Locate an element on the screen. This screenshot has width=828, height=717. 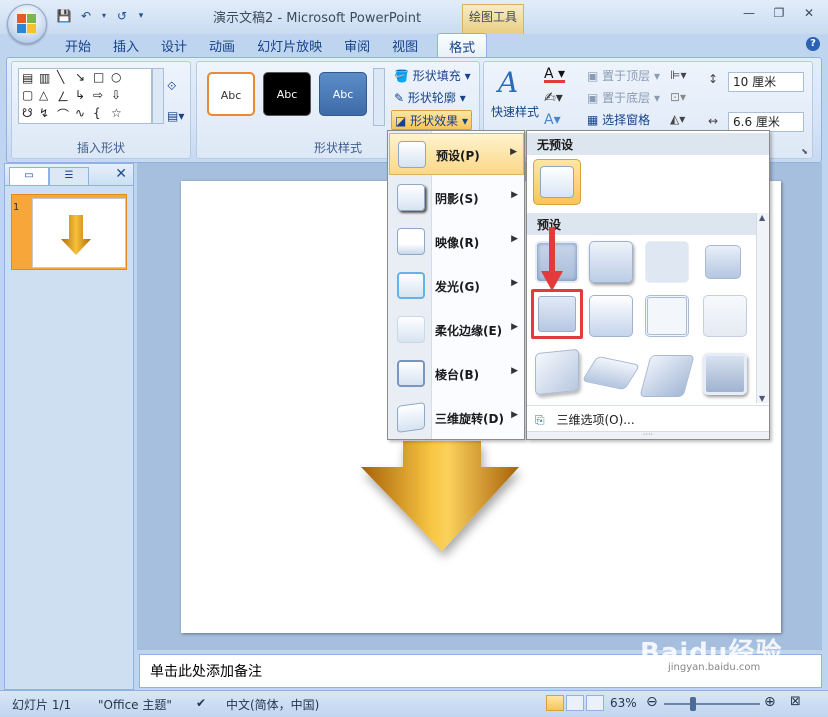
group-icon: ⊡▾ is located at coordinates (678, 97).